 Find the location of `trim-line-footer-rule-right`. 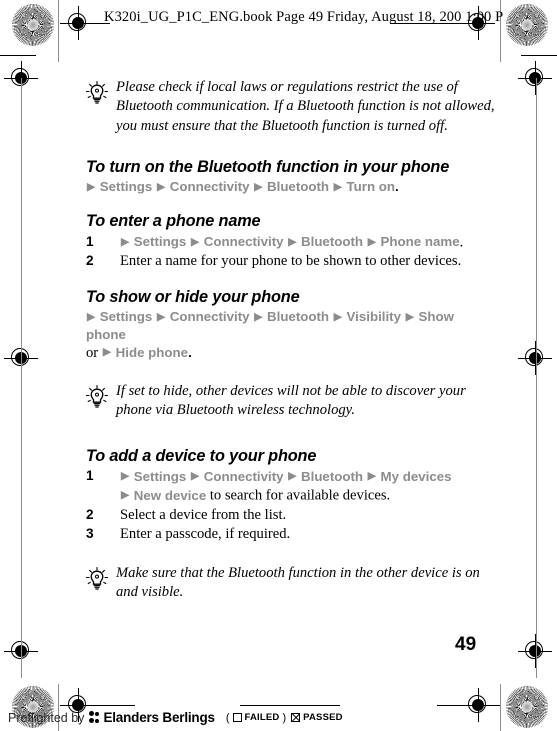

trim-line-footer-rule-right is located at coordinates (290, 705).